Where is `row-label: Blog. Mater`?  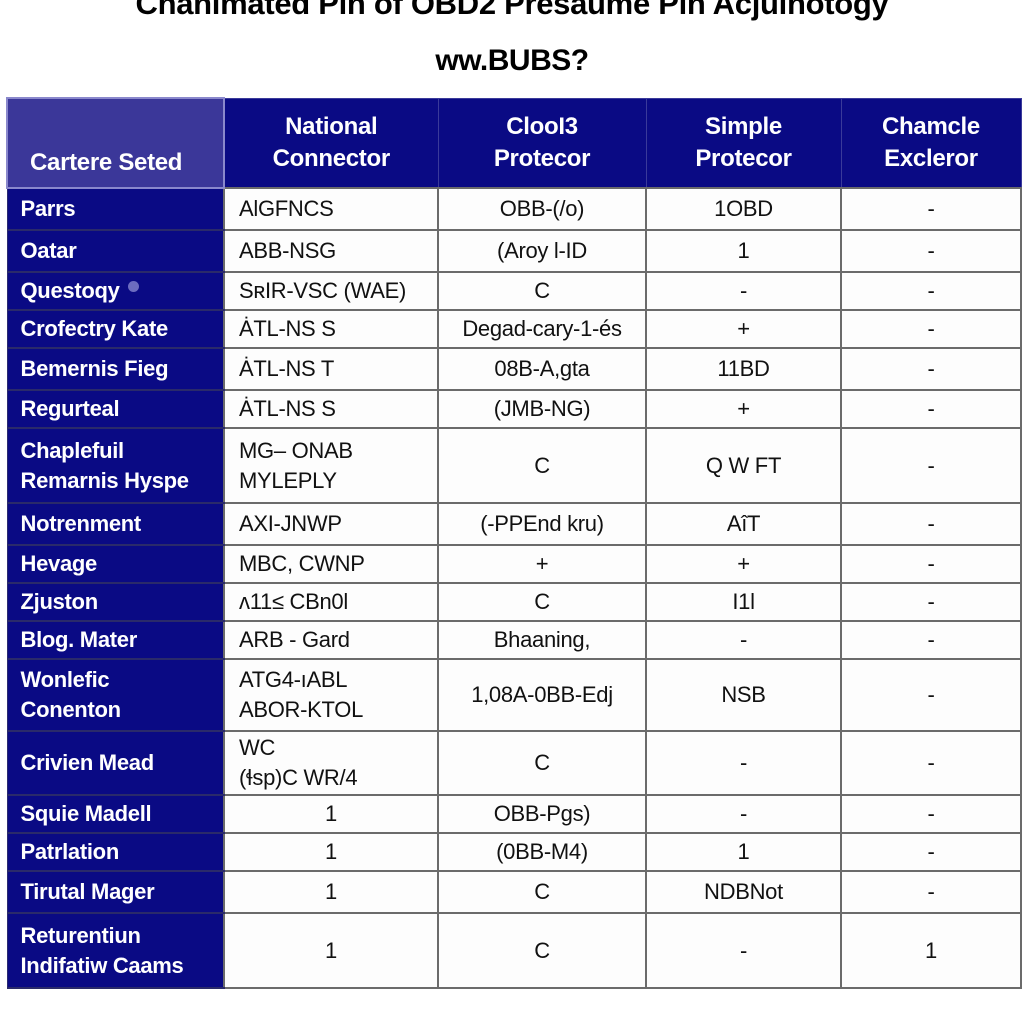
row-label: Blog. Mater is located at coordinates (115, 640).